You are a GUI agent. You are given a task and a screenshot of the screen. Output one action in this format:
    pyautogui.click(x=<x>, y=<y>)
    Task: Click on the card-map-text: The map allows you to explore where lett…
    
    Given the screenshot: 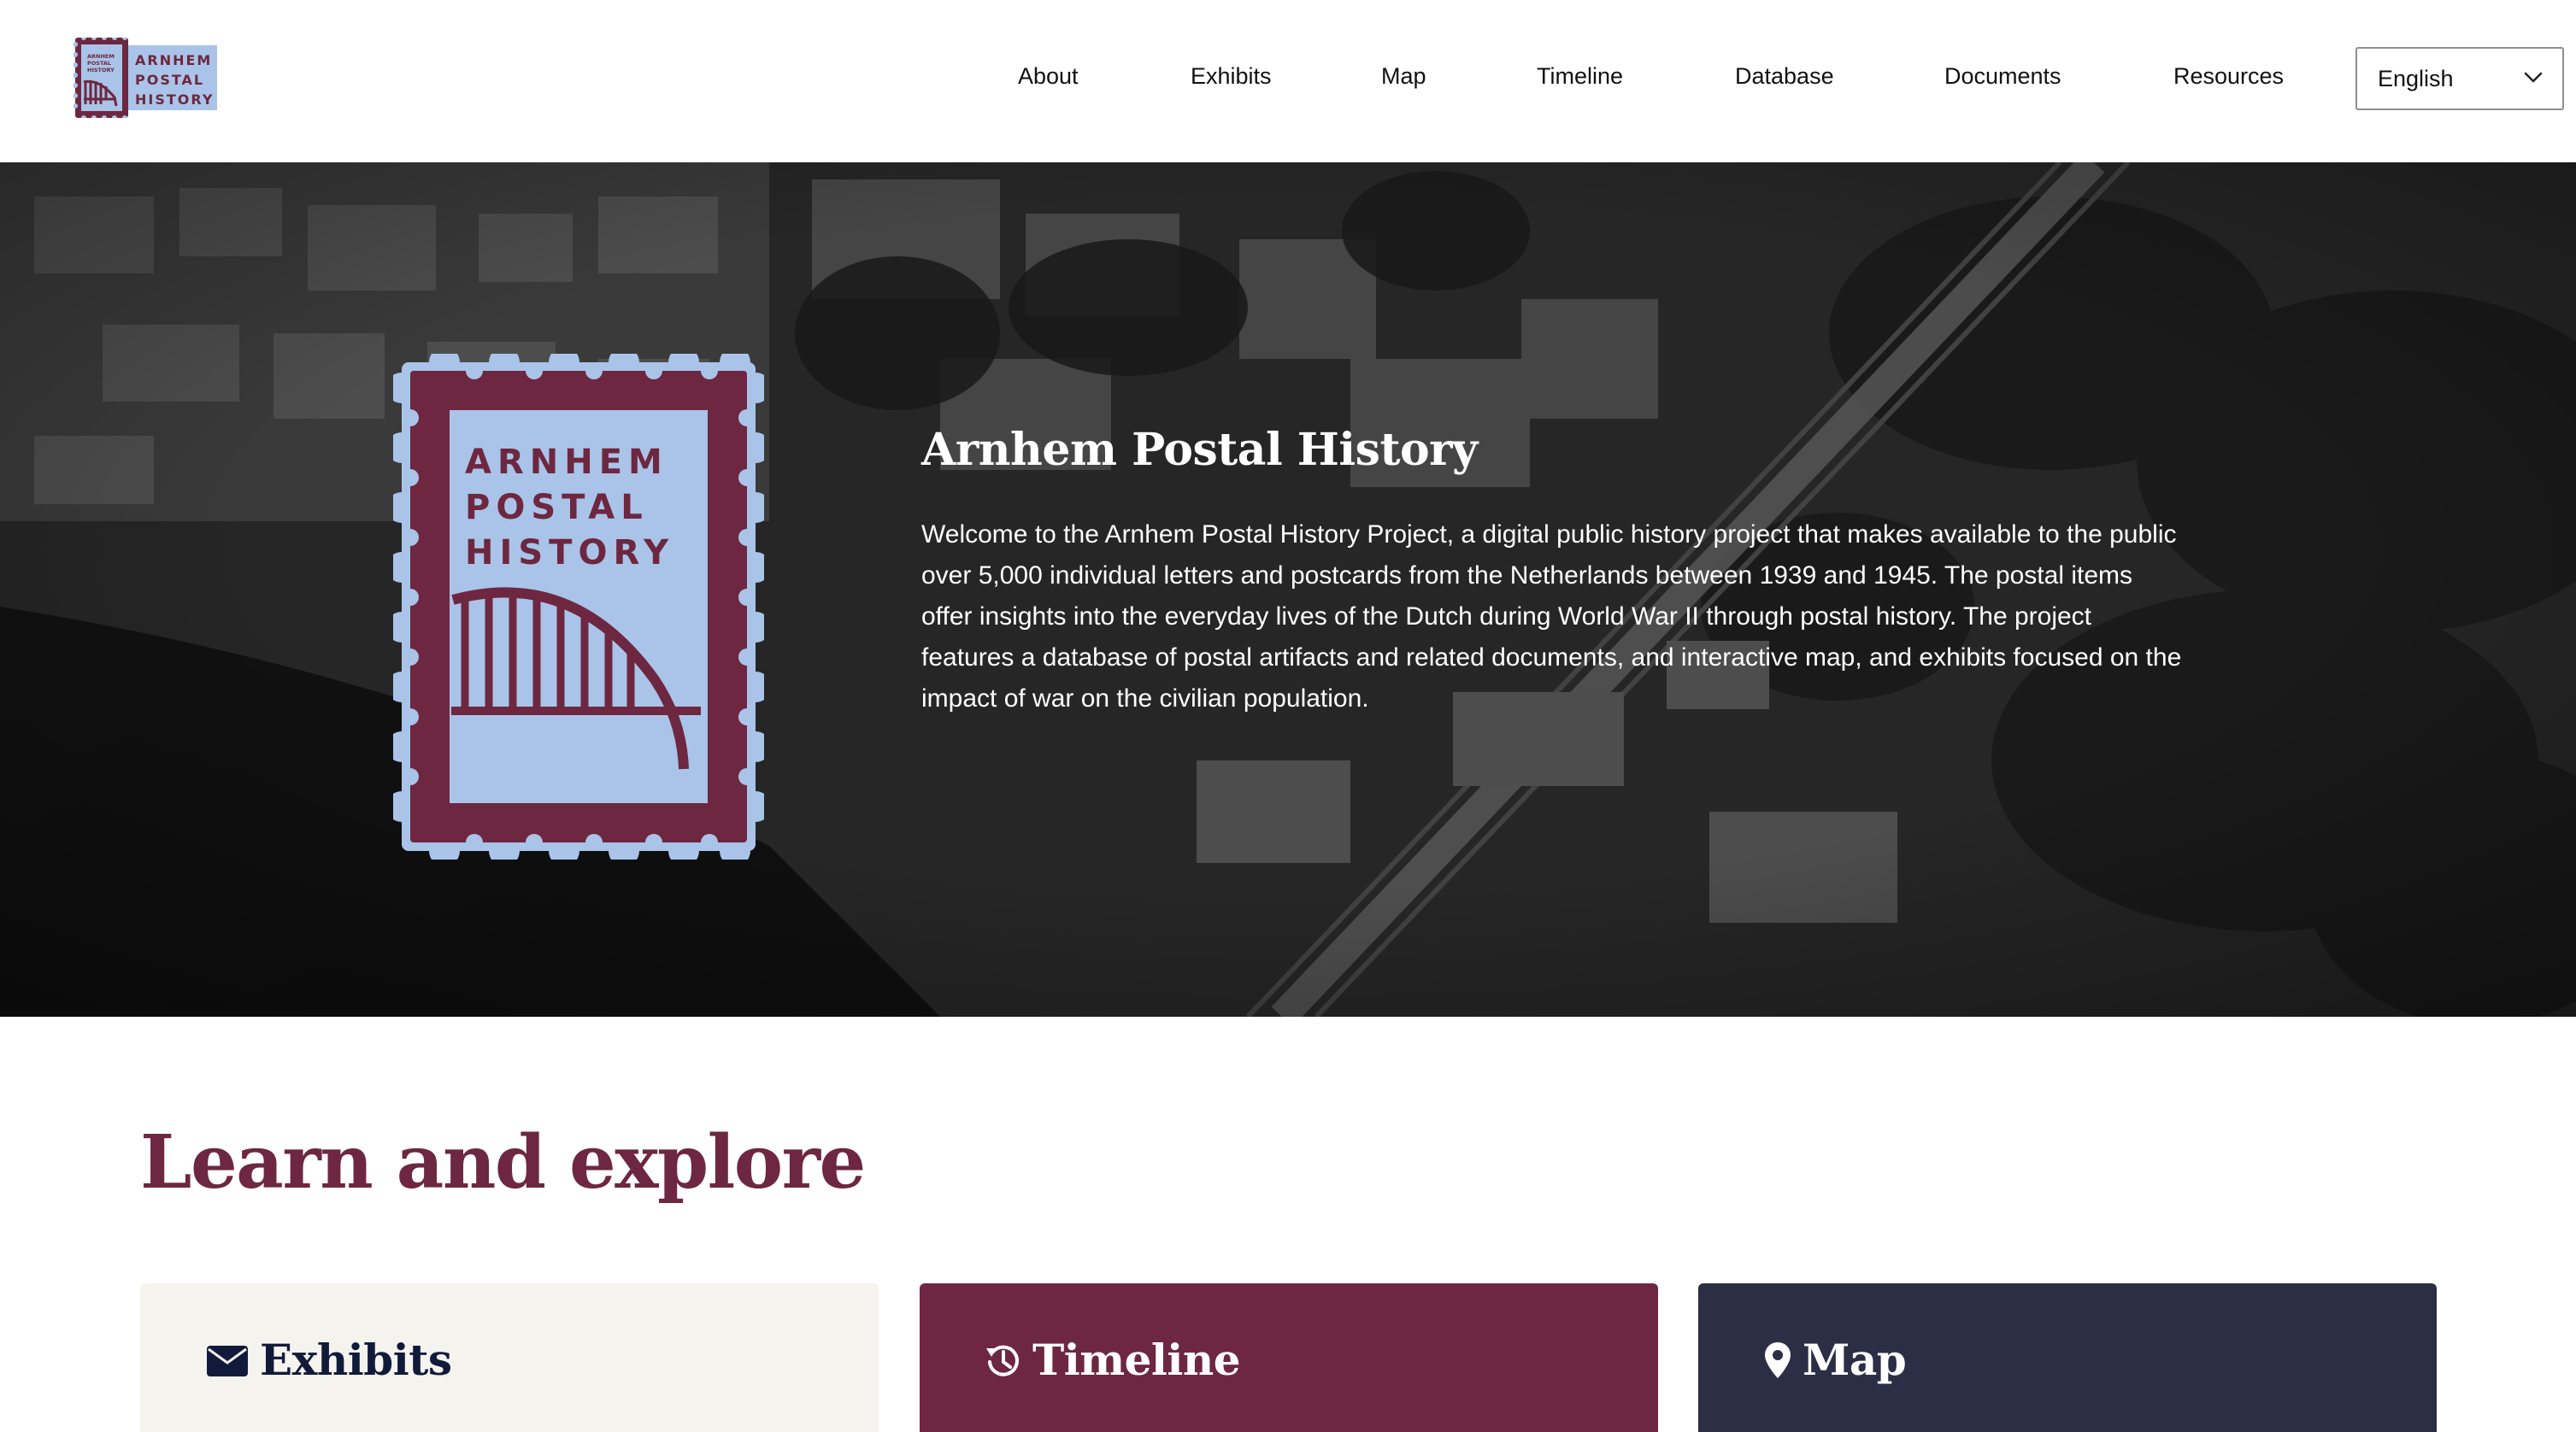 What is the action you would take?
    pyautogui.click(x=2071, y=1427)
    